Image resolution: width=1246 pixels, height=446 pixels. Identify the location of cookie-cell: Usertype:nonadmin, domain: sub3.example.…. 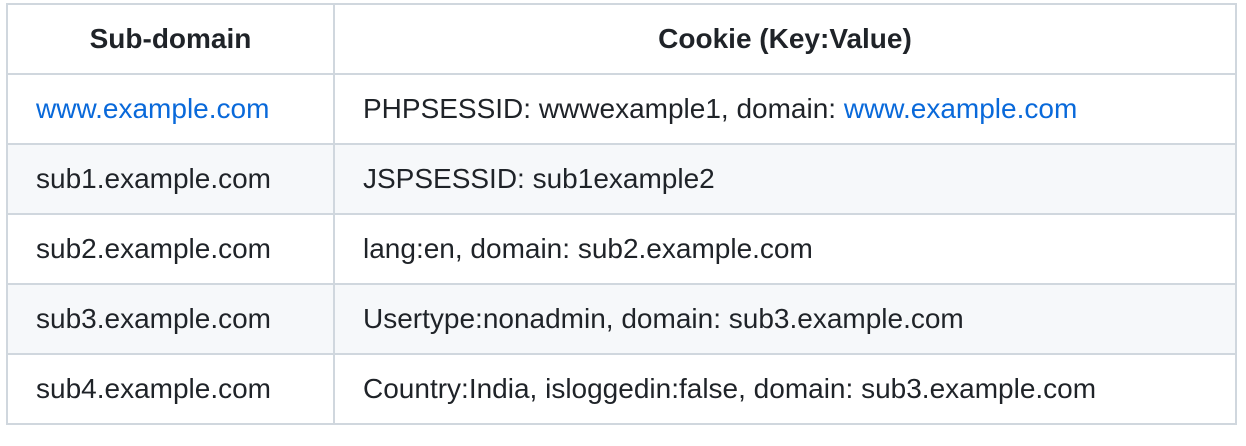
(785, 319).